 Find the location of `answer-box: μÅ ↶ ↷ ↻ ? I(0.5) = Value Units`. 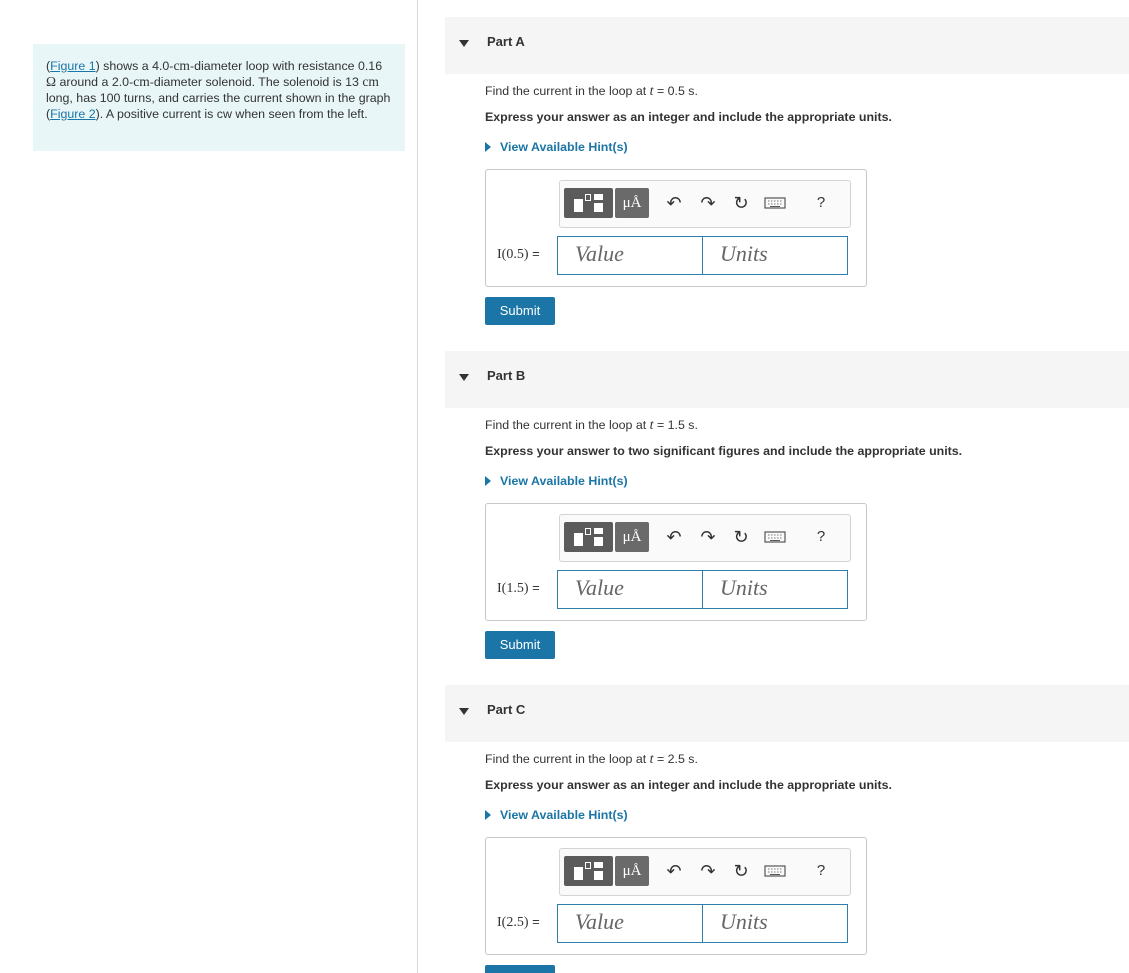

answer-box: μÅ ↶ ↷ ↻ ? I(0.5) = Value Units is located at coordinates (676, 228).